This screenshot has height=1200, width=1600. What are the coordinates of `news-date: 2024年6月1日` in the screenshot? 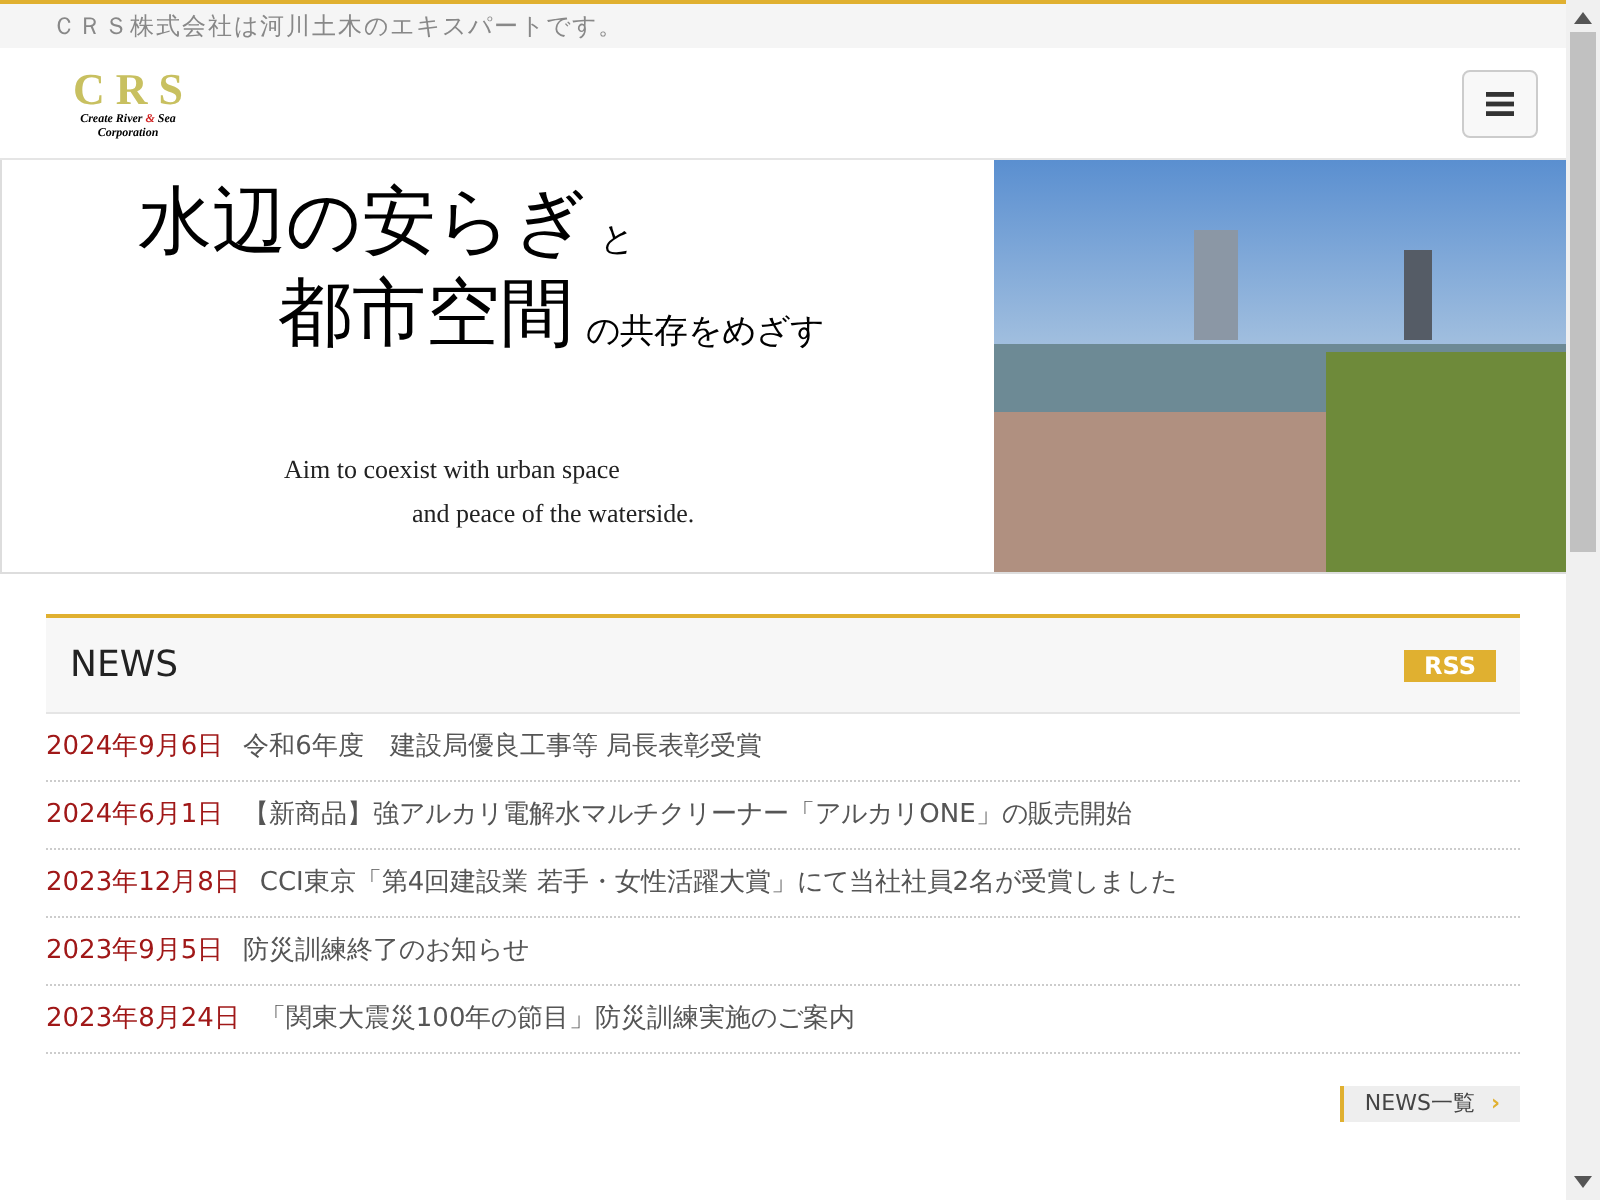 It's located at (135, 815).